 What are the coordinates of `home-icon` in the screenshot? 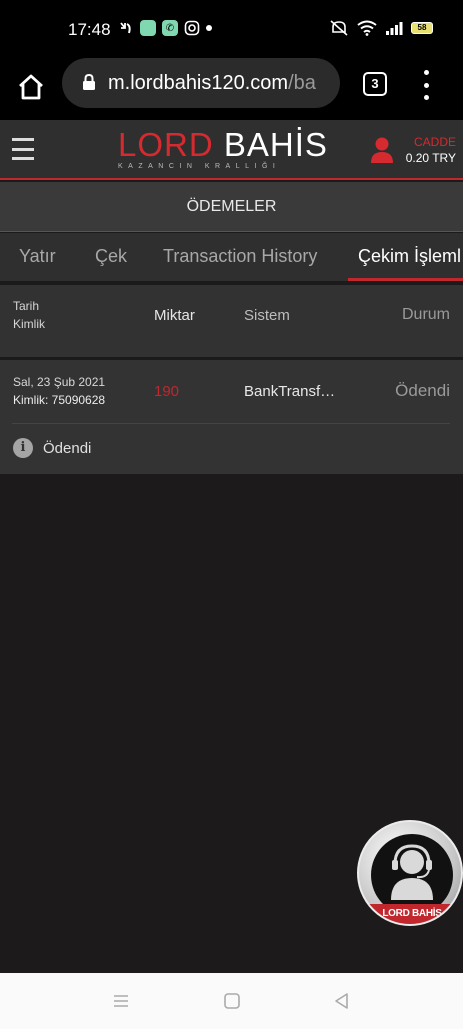 It's located at (31, 87).